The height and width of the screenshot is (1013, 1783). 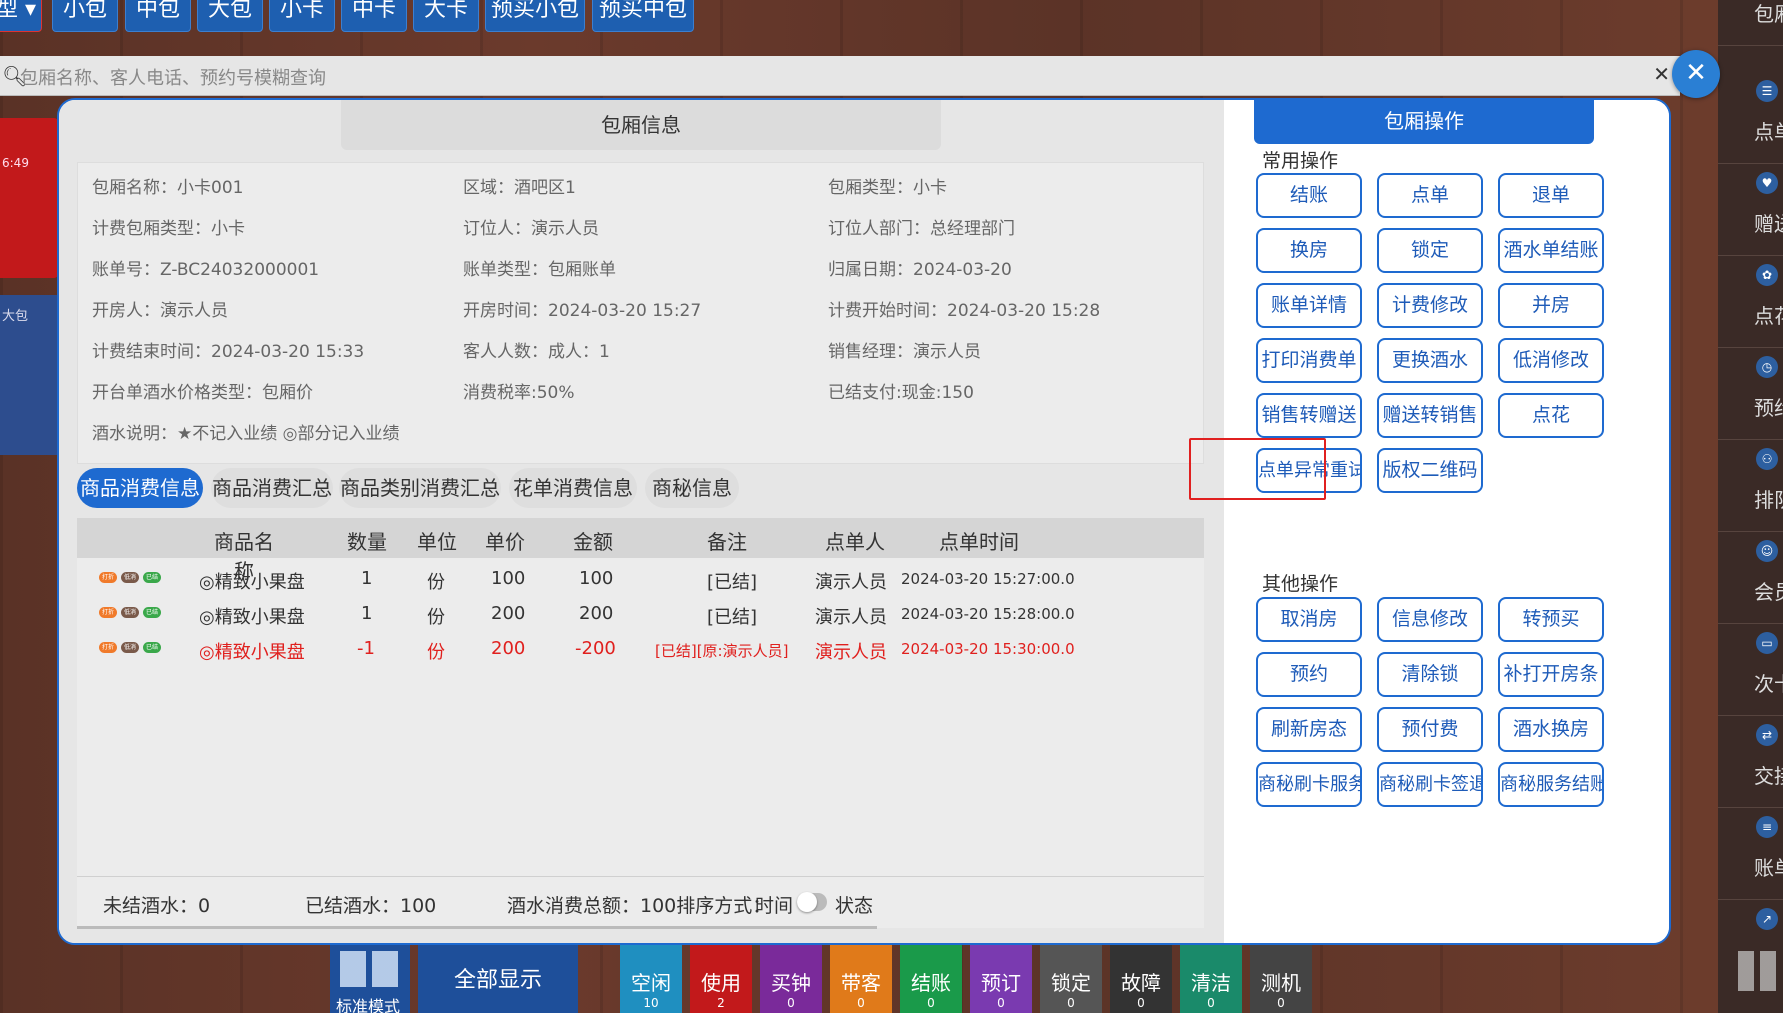 I want to click on close-icon: ✕, so click(x=1696, y=74).